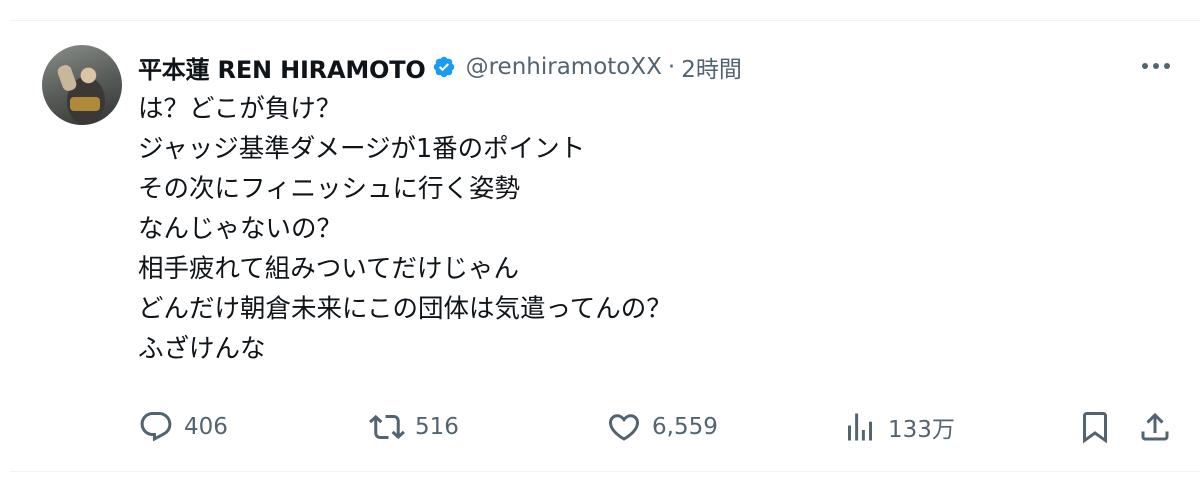  Describe the element at coordinates (206, 427) in the screenshot. I see `reply-count: 406` at that location.